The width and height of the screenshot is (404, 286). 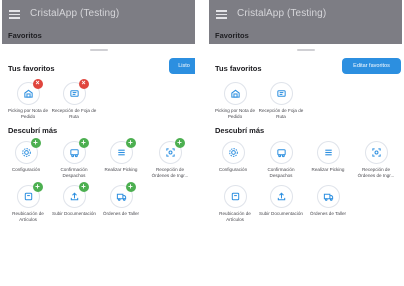 What do you see at coordinates (235, 203) in the screenshot?
I see `discover-tile-reubicacion: Reubicación de Artículos` at bounding box center [235, 203].